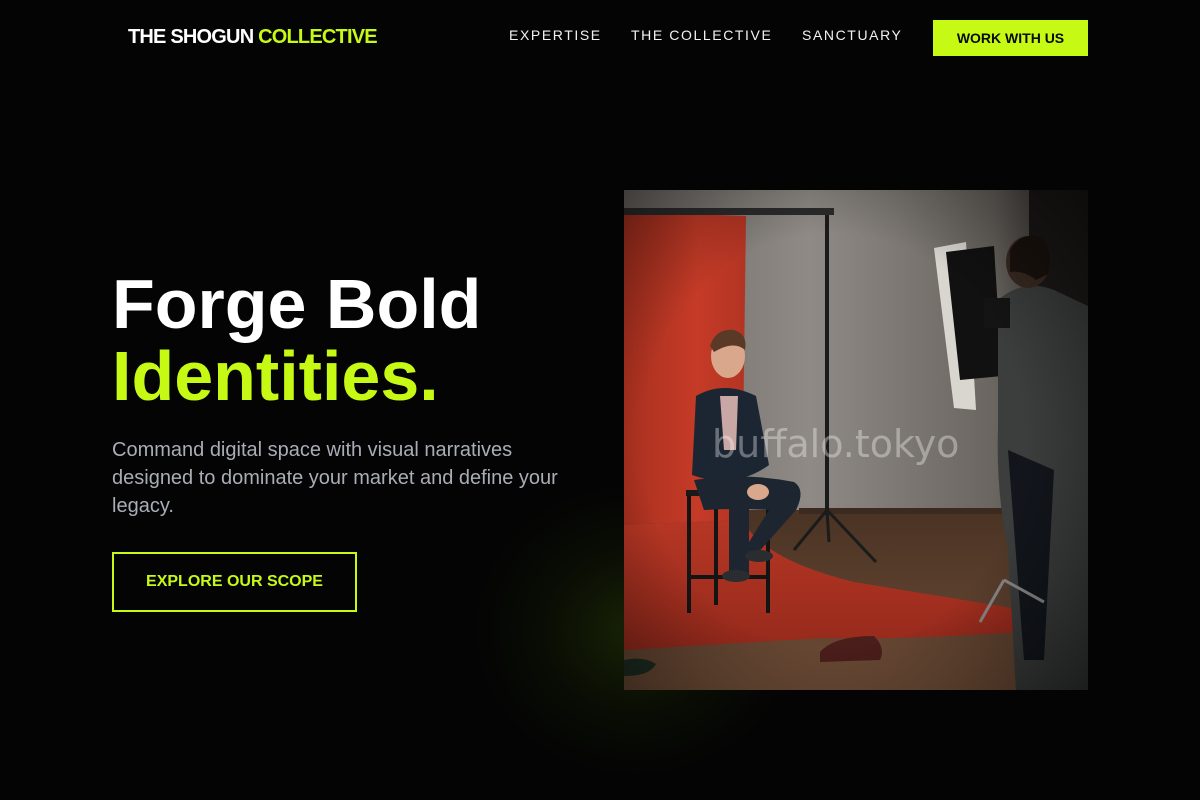  I want to click on nav-link-expertise: EXPERTISE, so click(555, 35).